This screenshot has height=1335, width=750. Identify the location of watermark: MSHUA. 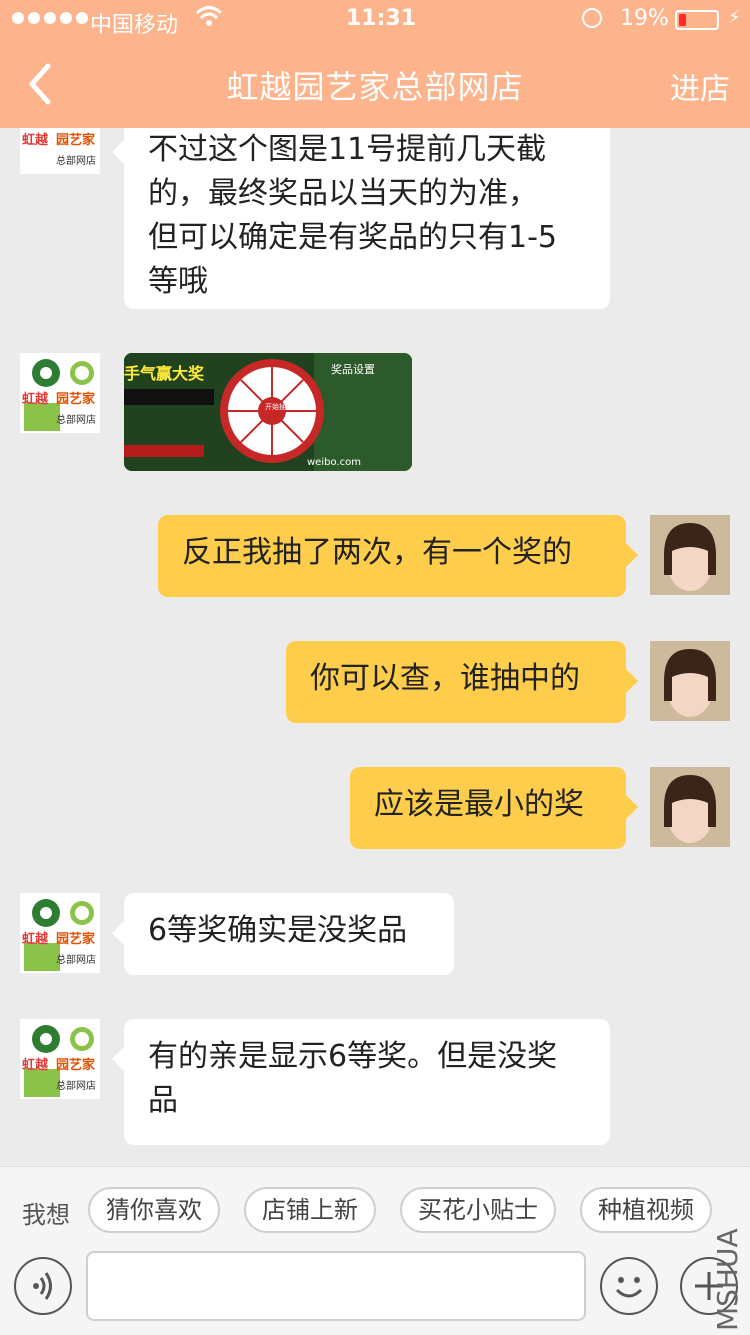
(727, 1279).